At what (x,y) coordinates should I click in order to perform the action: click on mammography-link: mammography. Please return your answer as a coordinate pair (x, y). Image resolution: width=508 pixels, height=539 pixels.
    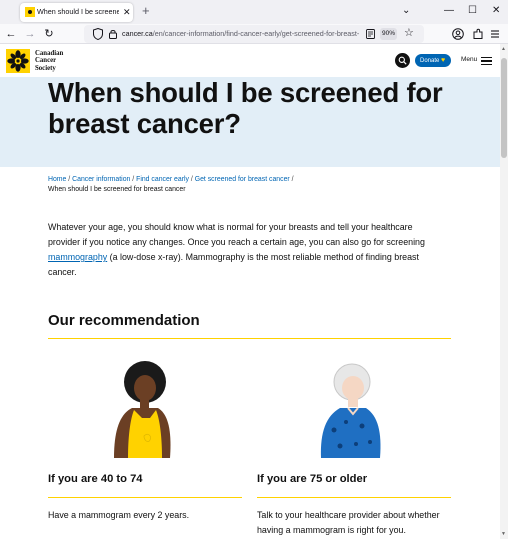
    Looking at the image, I should click on (77, 257).